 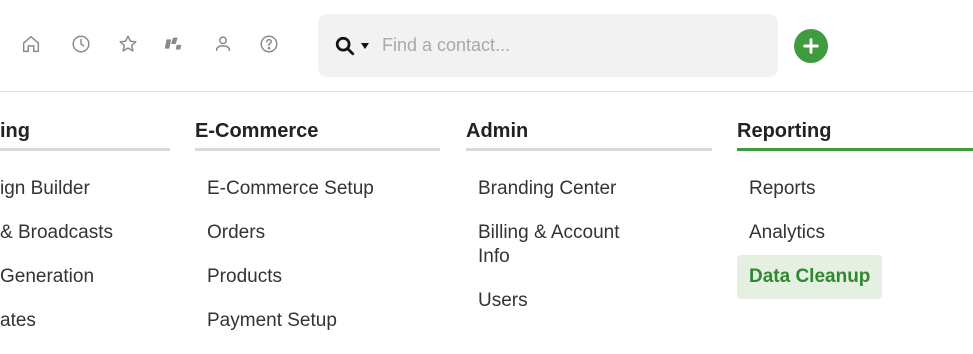 What do you see at coordinates (85, 233) in the screenshot?
I see `menu-item: & Broadcasts` at bounding box center [85, 233].